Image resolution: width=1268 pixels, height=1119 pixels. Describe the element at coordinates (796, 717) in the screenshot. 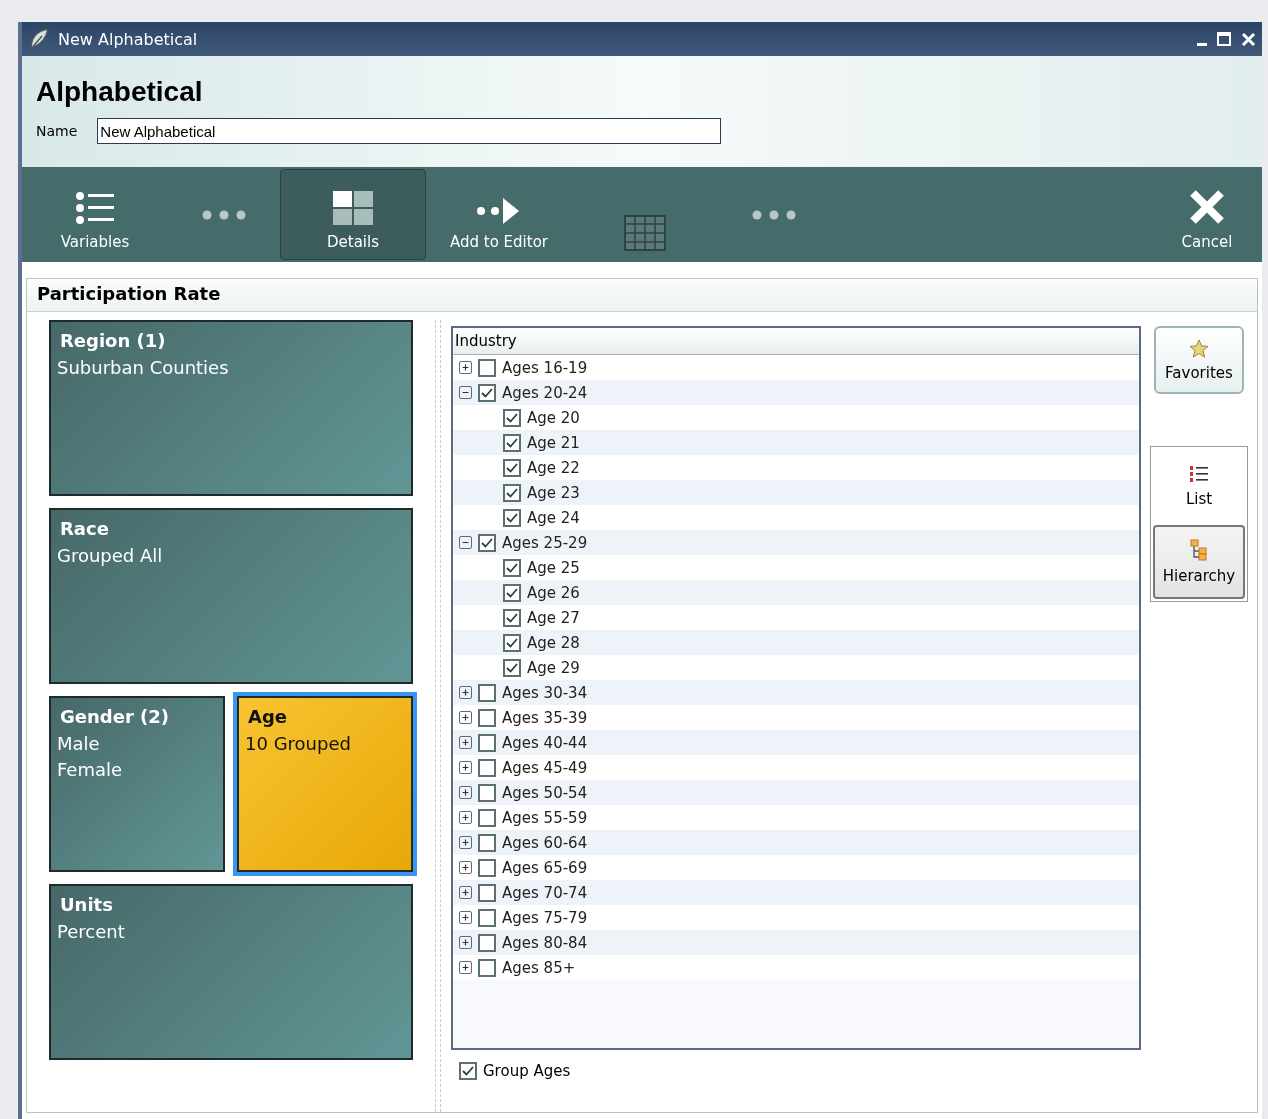

I see `tree-row: Ages 35-39` at that location.